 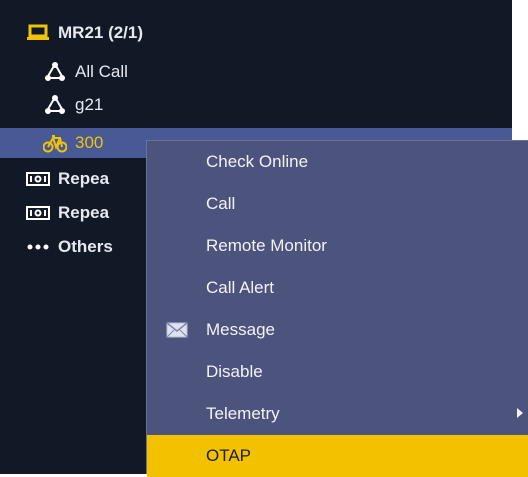 What do you see at coordinates (89, 142) in the screenshot?
I see `tree-item-label: 300` at bounding box center [89, 142].